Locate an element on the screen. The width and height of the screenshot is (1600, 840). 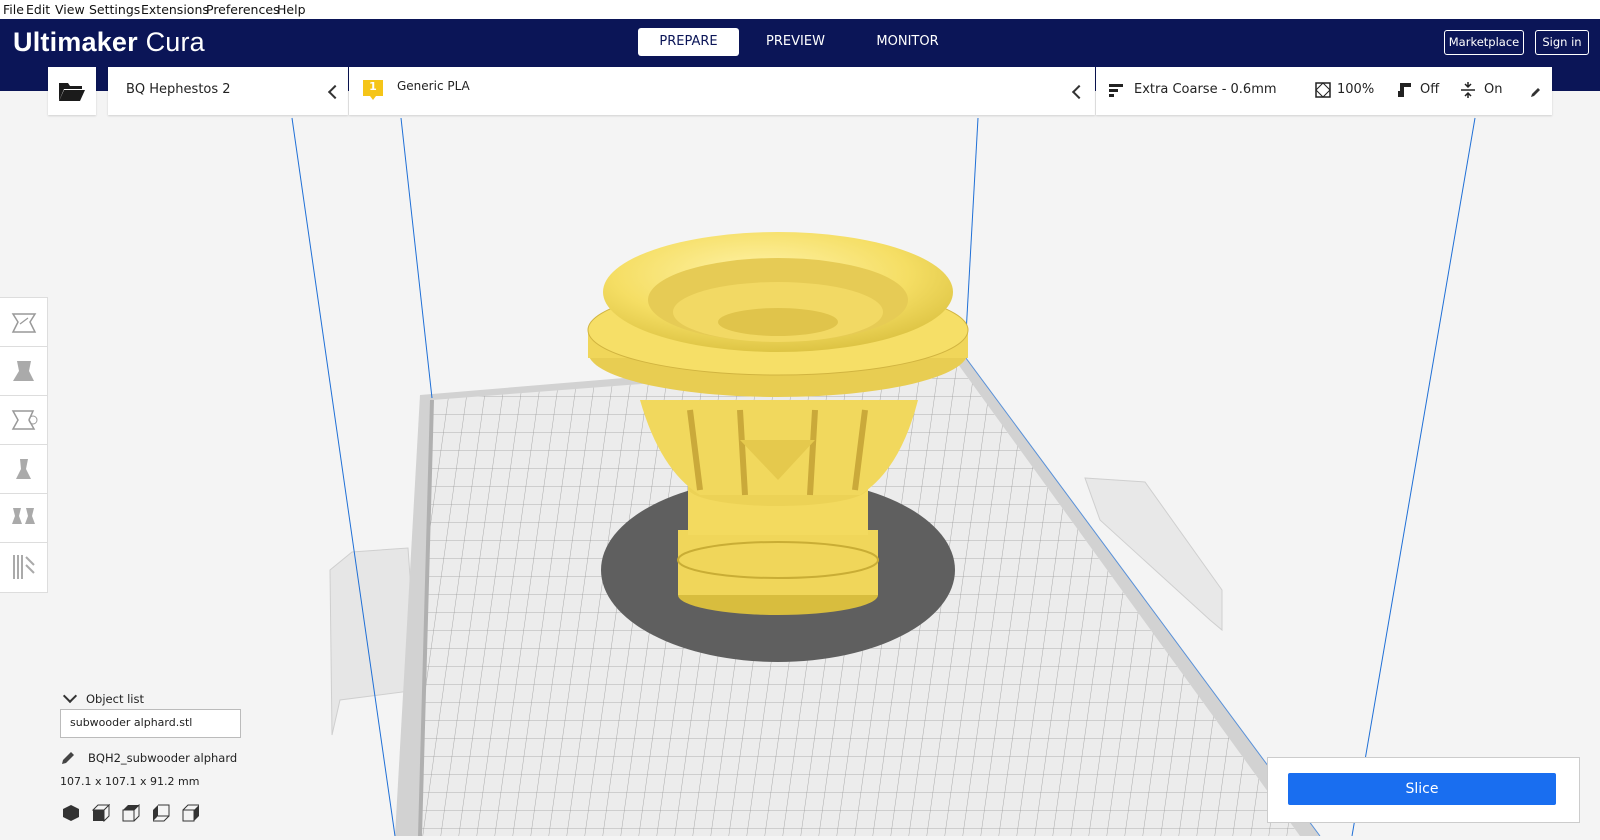
folder-open-icon is located at coordinates (72, 91).